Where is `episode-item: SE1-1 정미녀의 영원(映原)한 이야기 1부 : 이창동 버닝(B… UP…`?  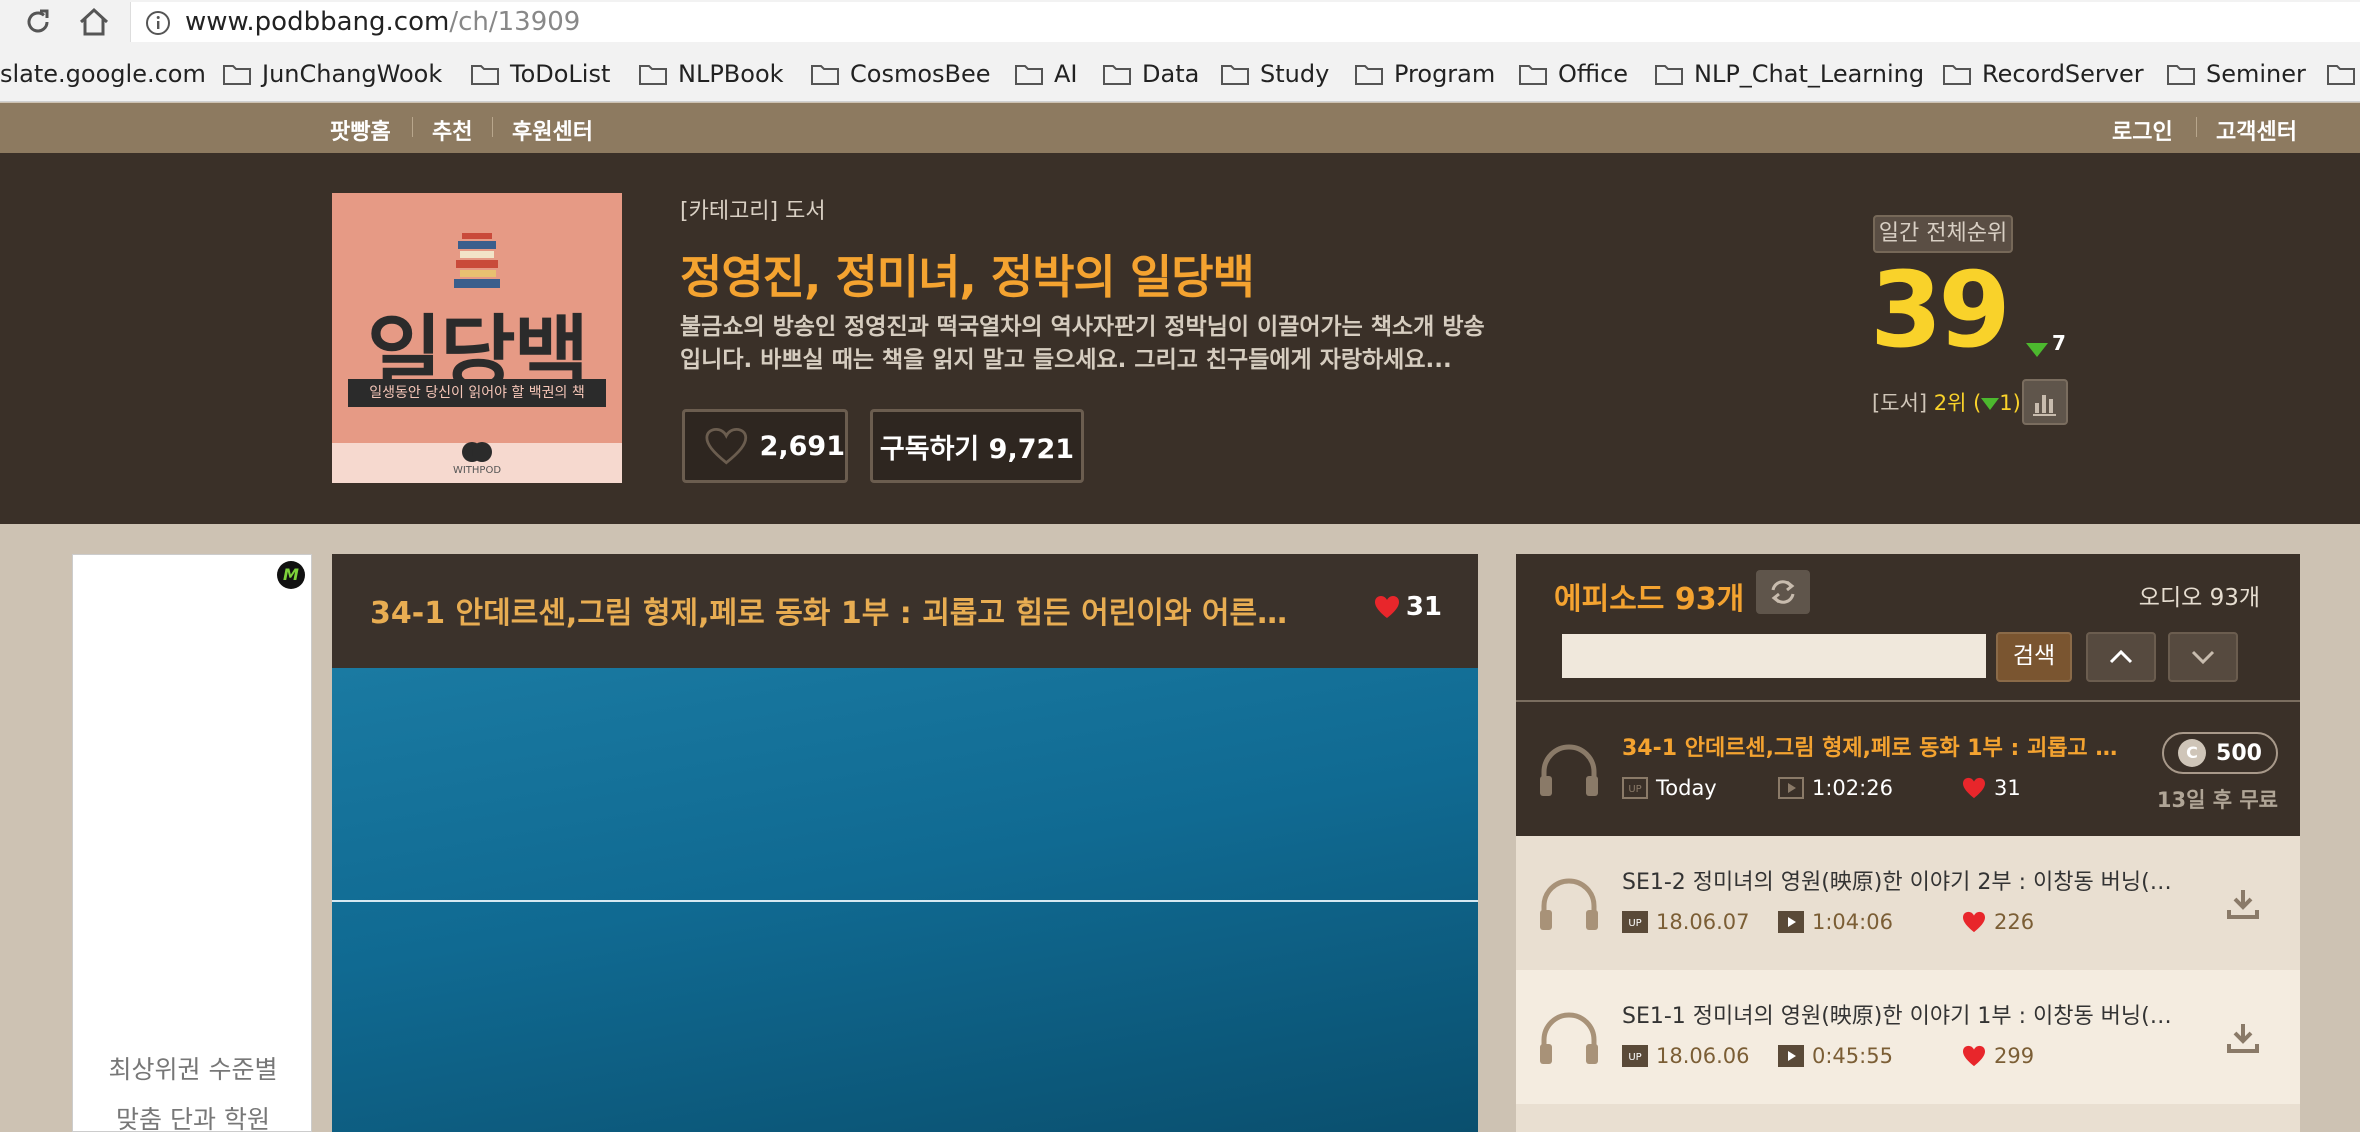 episode-item: SE1-1 정미녀의 영원(映原)한 이야기 1부 : 이창동 버닝(B… UP… is located at coordinates (1908, 1037).